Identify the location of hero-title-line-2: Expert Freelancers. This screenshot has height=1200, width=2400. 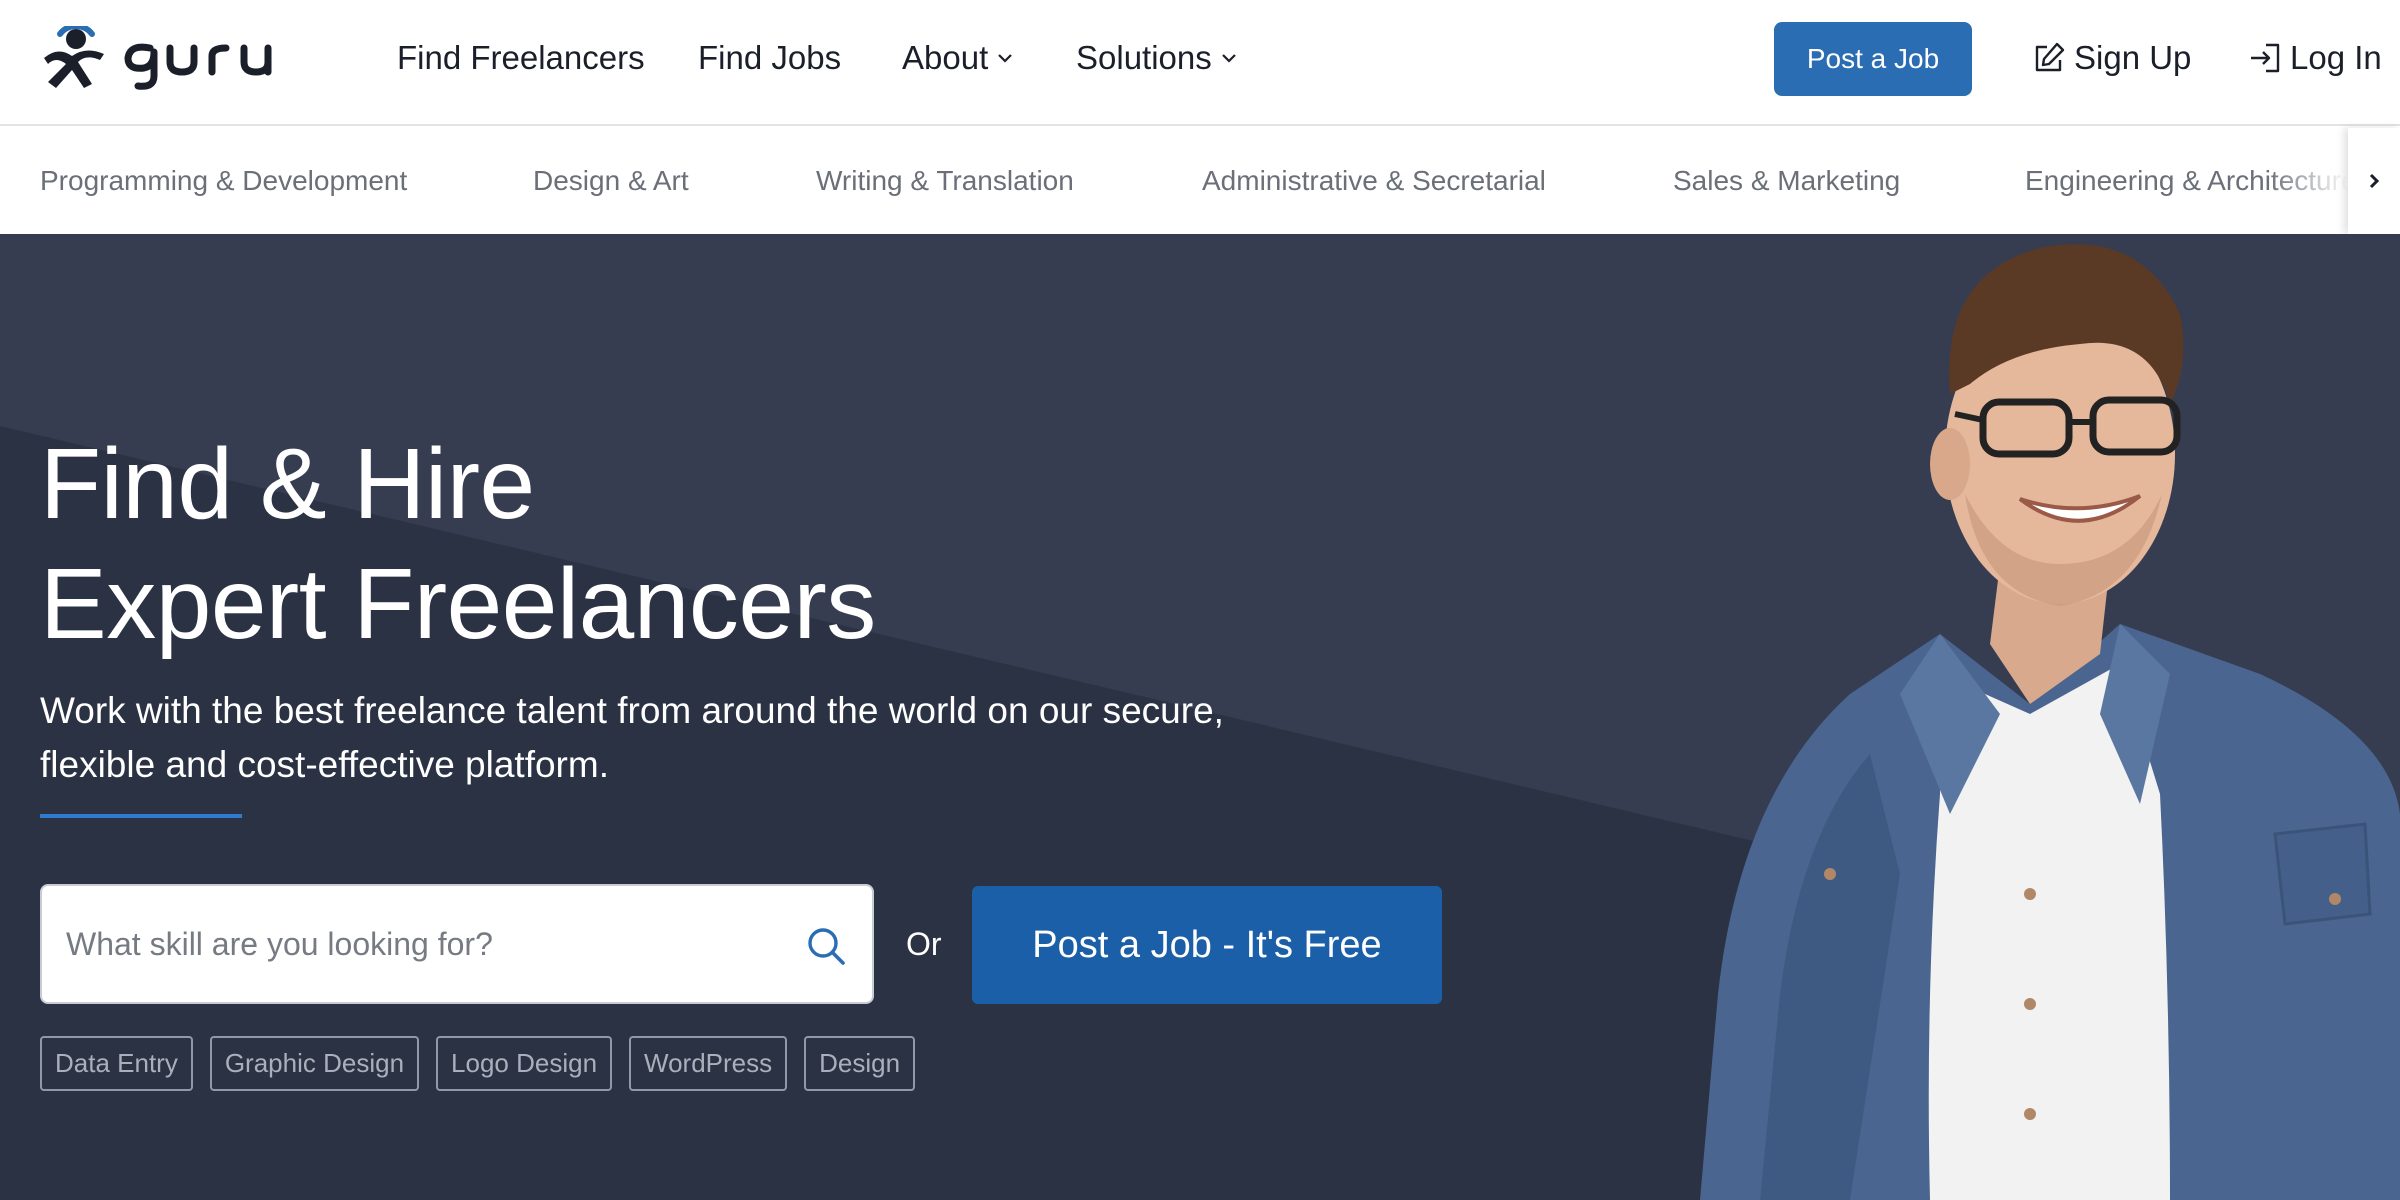
(458, 604).